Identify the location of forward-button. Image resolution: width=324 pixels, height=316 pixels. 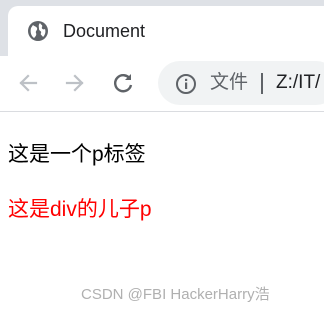
(75, 83).